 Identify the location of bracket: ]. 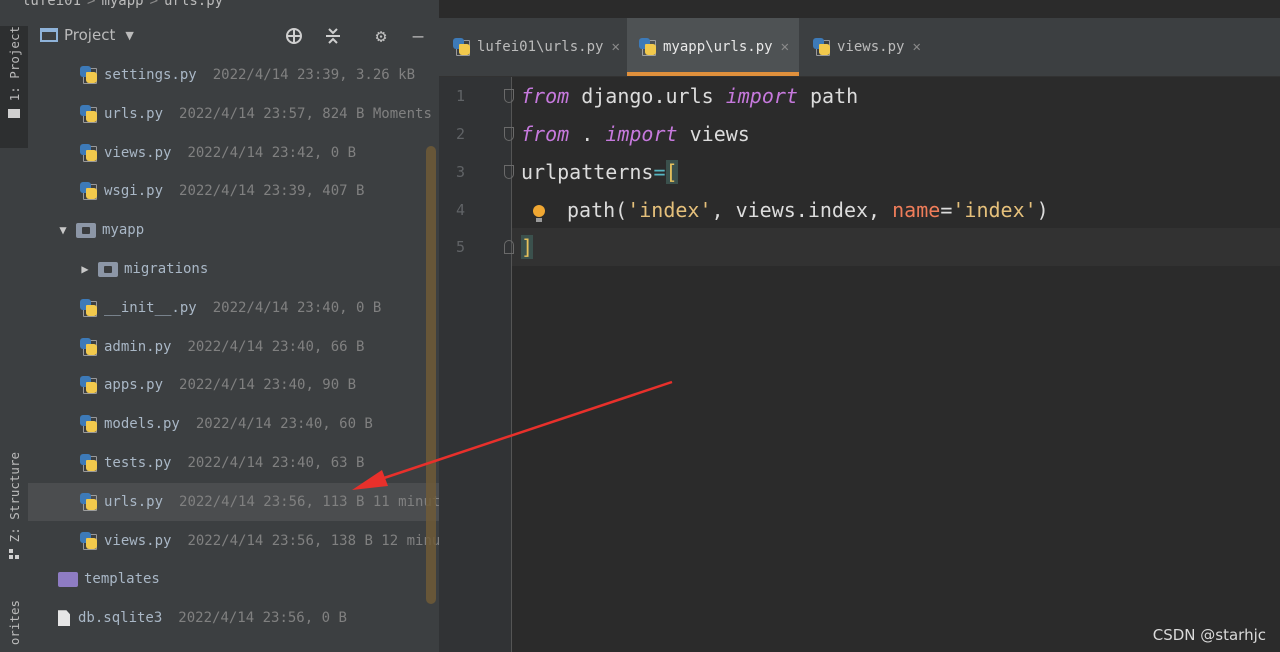
(527, 247).